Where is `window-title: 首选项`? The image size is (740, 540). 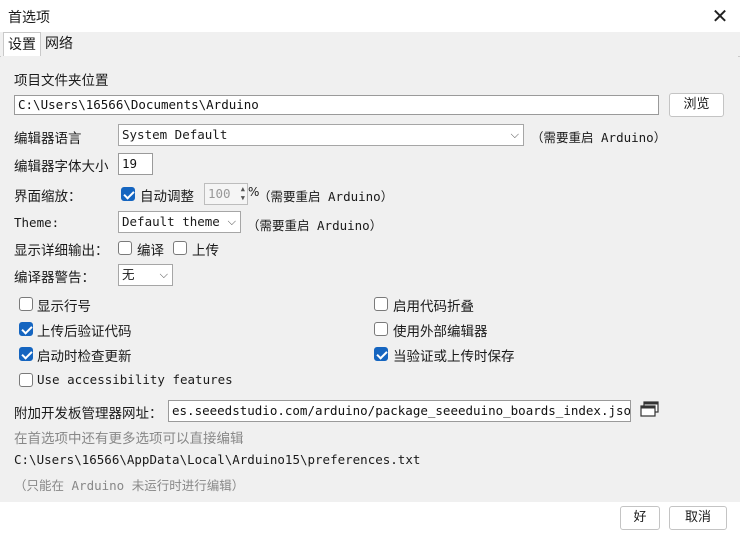 window-title: 首选项 is located at coordinates (29, 18).